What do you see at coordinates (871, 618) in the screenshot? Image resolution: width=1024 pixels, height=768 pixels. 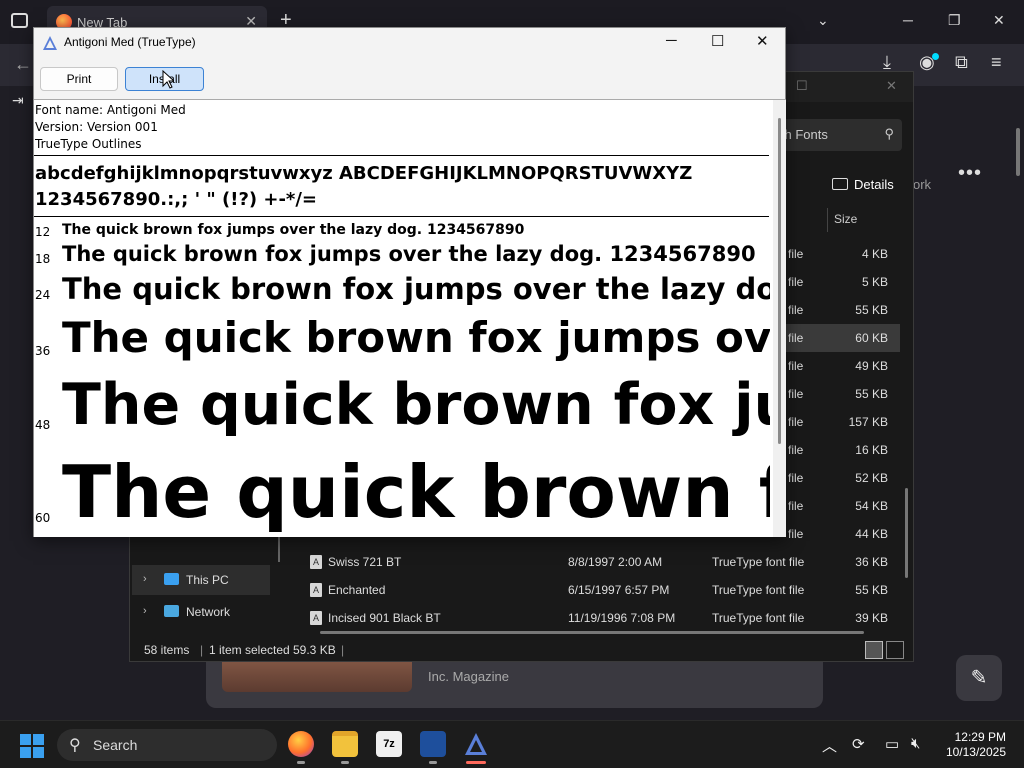 I see `file-size: 39 KB` at bounding box center [871, 618].